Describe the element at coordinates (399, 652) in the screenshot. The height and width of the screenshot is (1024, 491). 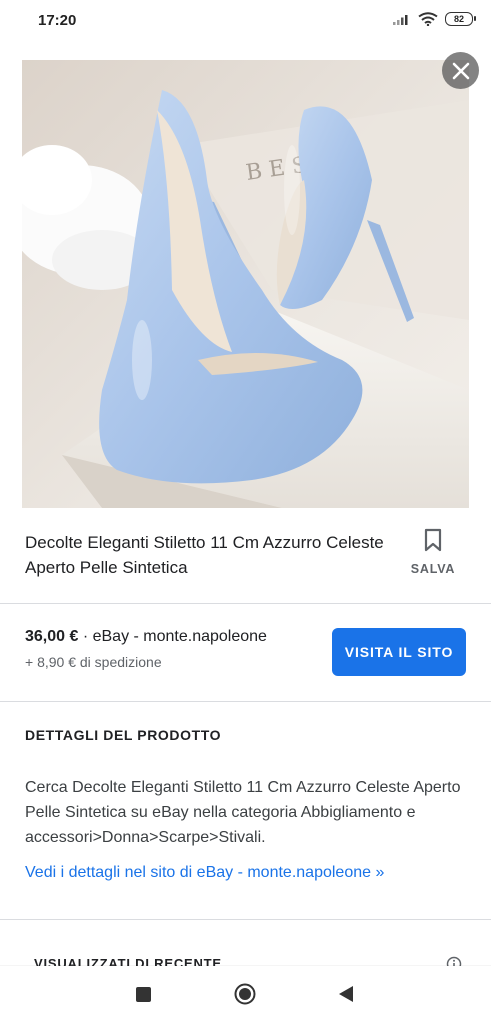
I see `visit-site-button: VISITA IL SITO` at that location.